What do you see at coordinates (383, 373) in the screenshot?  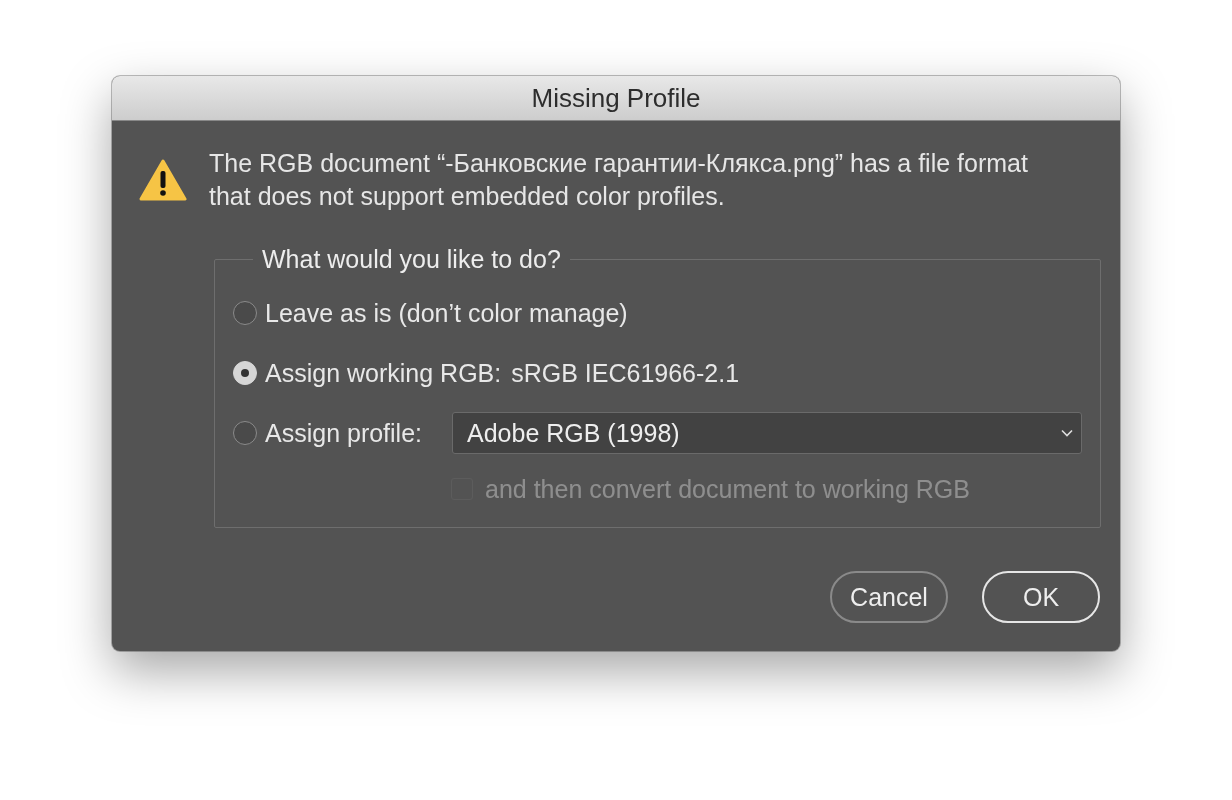 I see `option-label: Assign working RGB:` at bounding box center [383, 373].